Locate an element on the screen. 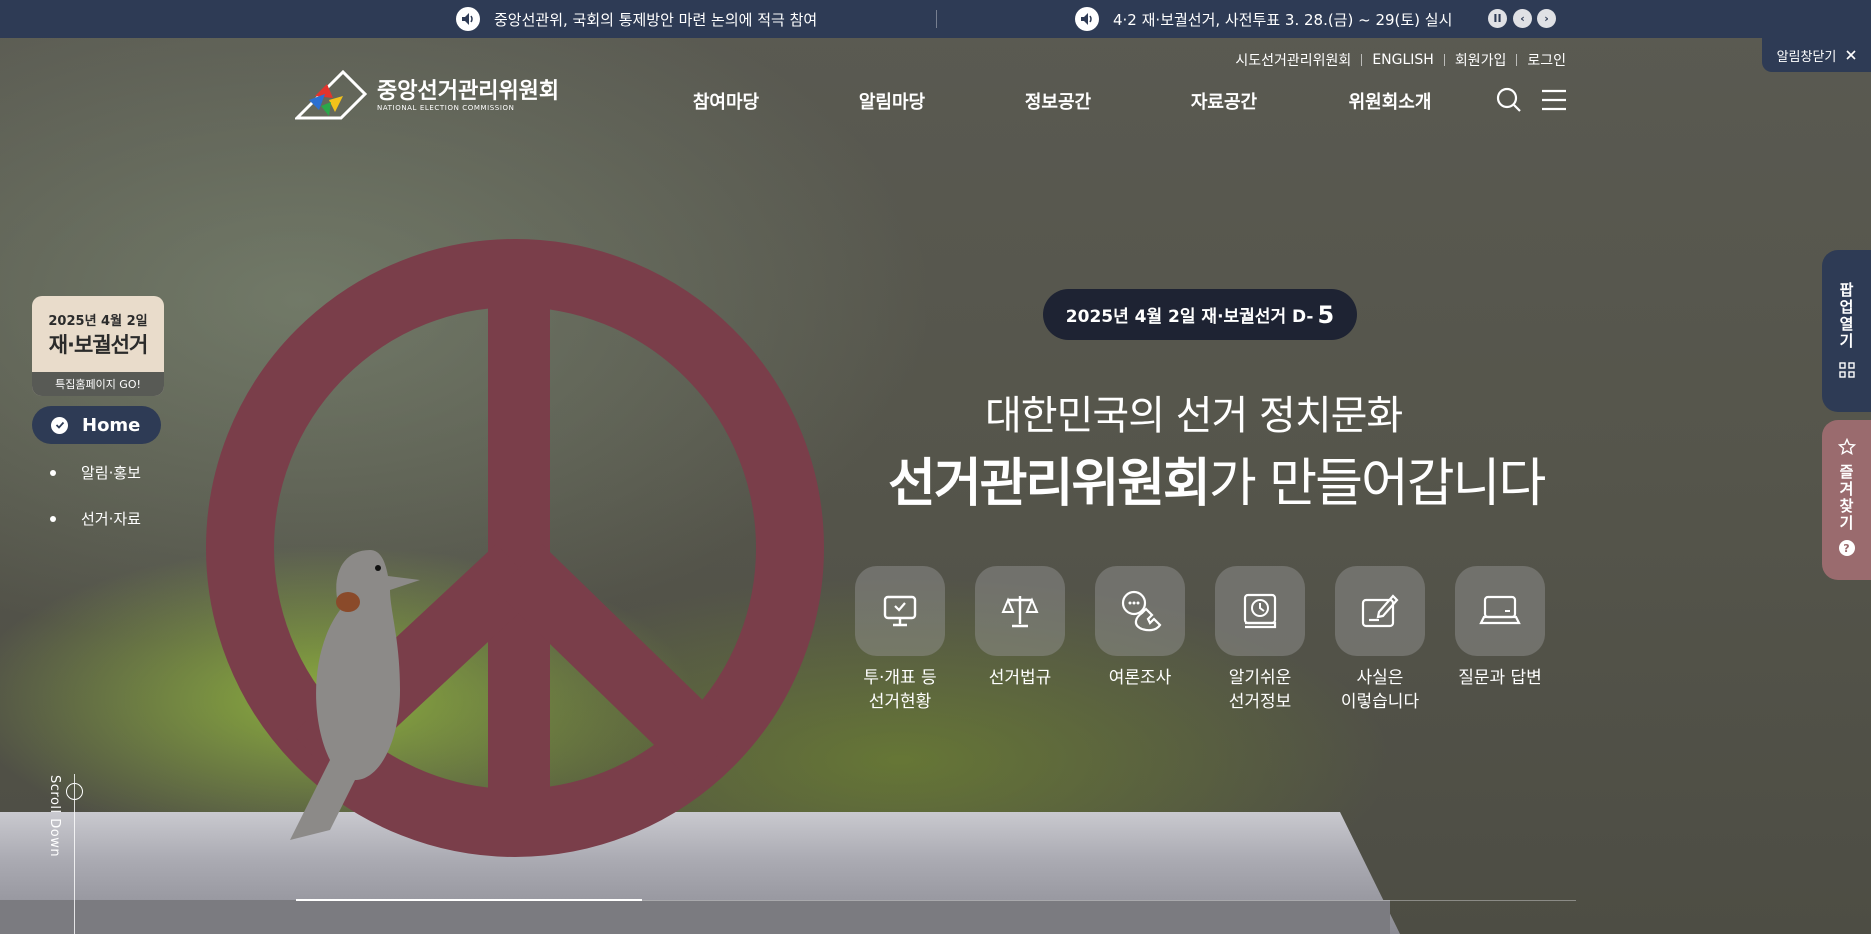  banner-title: 재·보궐선거 is located at coordinates (98, 344).